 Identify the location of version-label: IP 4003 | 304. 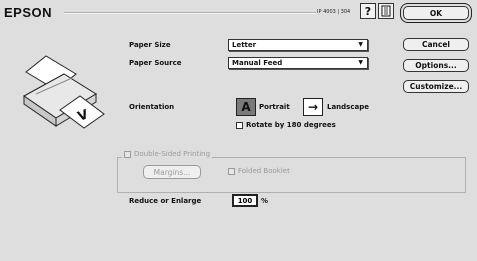
(334, 12).